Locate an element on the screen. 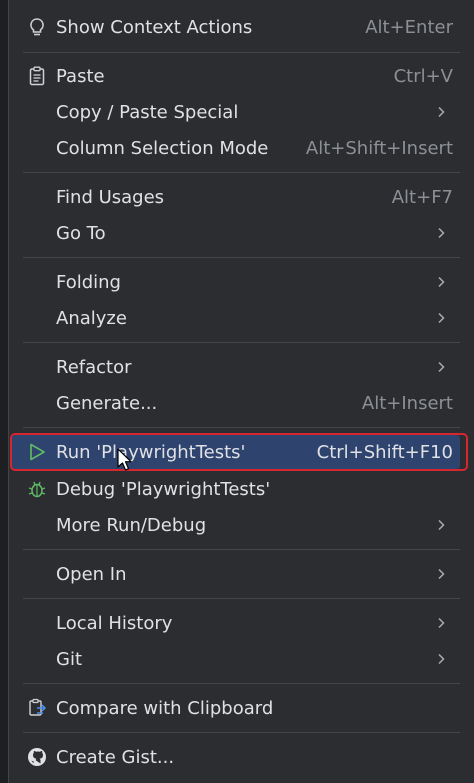 The height and width of the screenshot is (783, 474). menu-item-debug-playwright-tests: Debug 'PlaywrightTests' is located at coordinates (241, 489).